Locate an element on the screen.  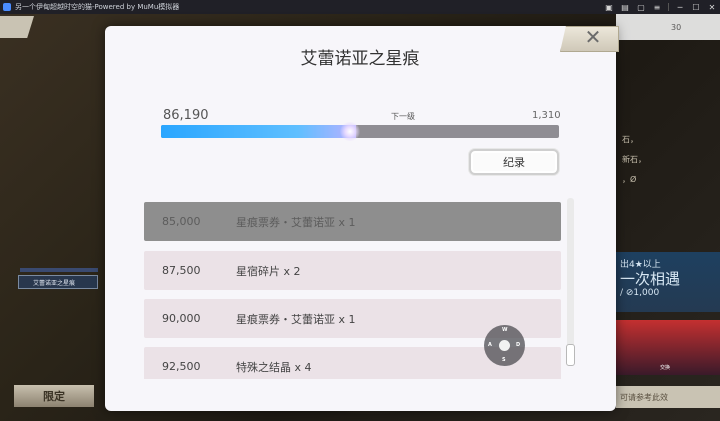
background-left-banner: 艾蕾诺亚之星痕 is located at coordinates (58, 282).